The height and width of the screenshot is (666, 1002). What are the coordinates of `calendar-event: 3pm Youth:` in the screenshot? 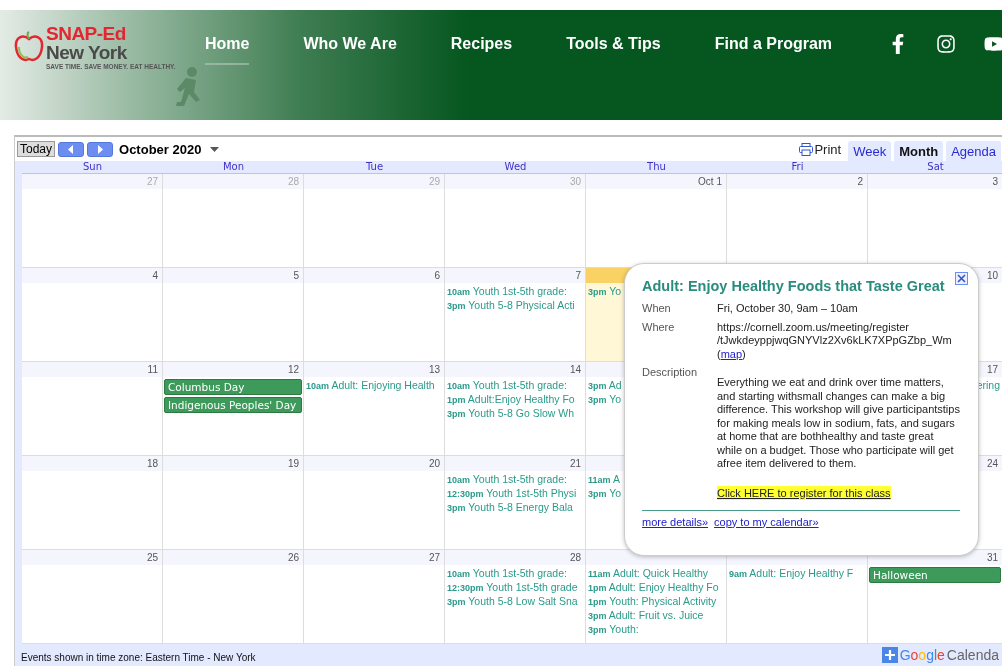 It's located at (612, 629).